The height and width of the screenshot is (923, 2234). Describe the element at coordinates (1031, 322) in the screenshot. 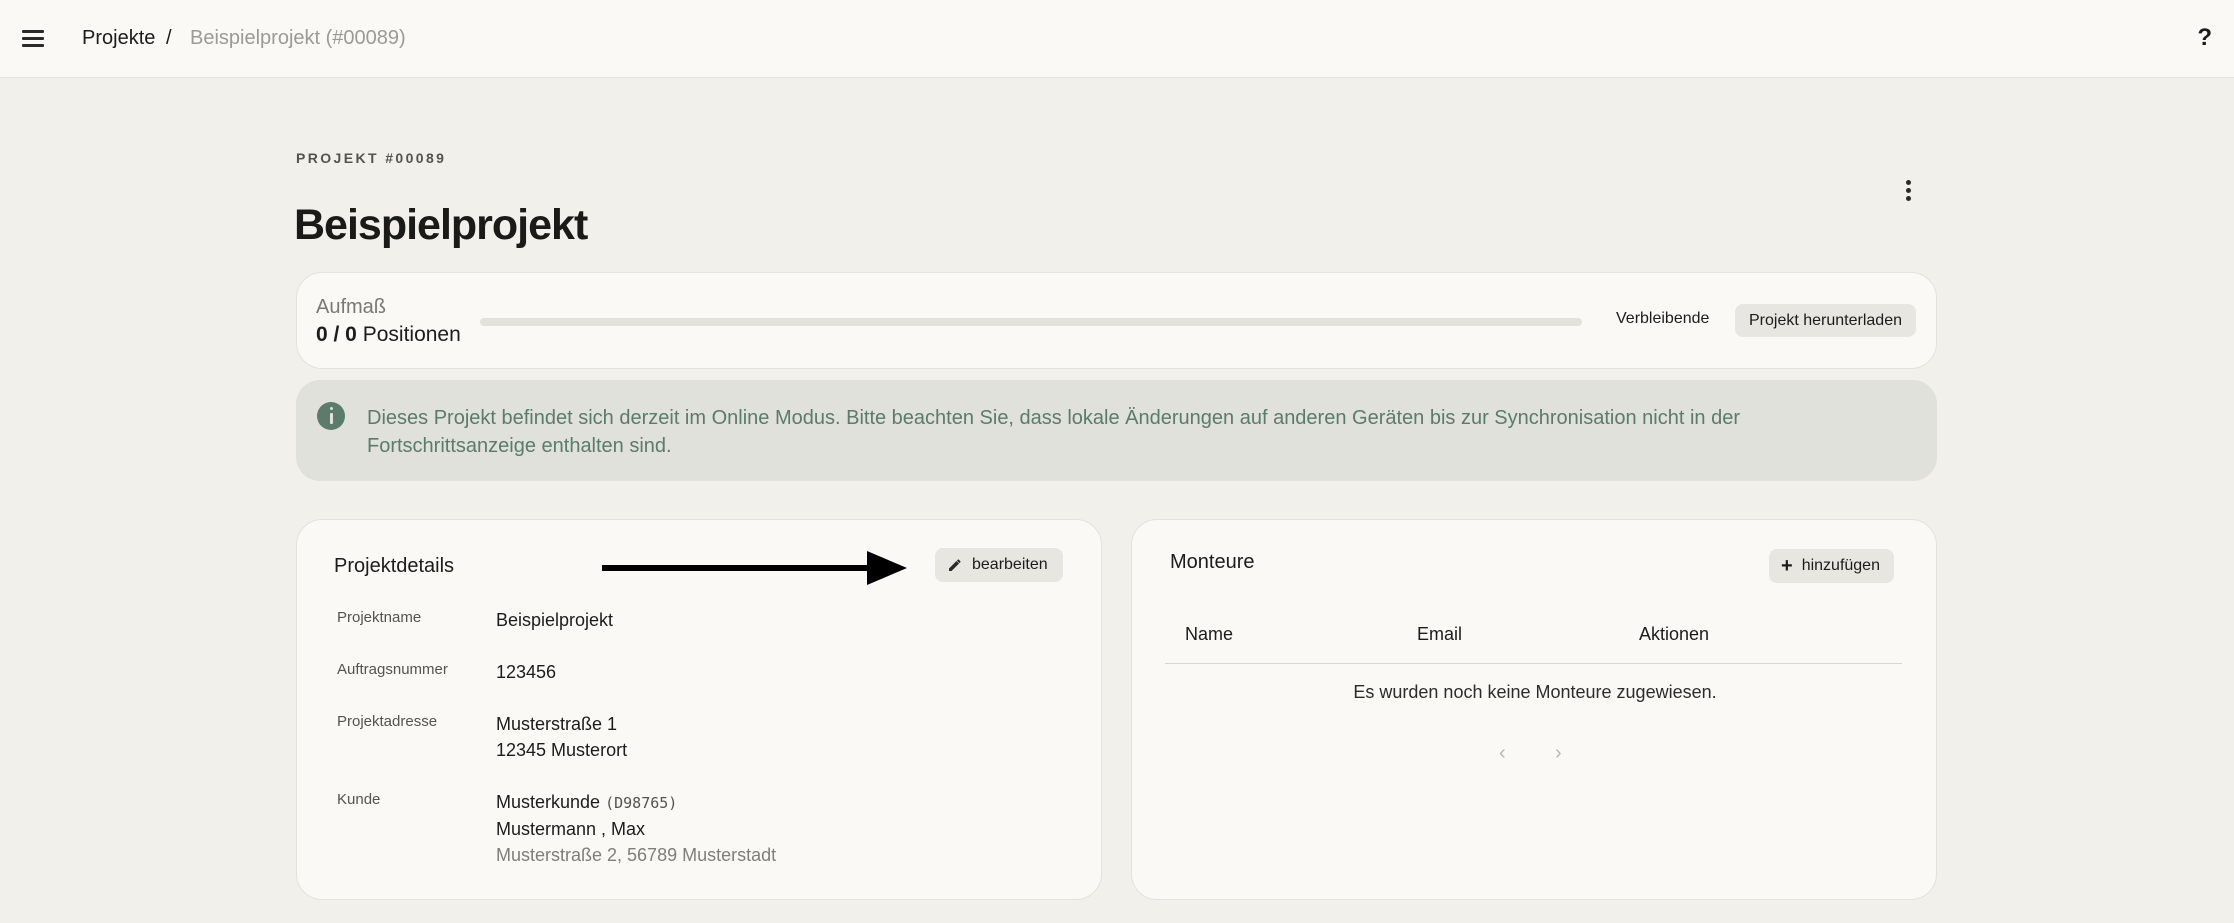

I see `progress-bar` at that location.